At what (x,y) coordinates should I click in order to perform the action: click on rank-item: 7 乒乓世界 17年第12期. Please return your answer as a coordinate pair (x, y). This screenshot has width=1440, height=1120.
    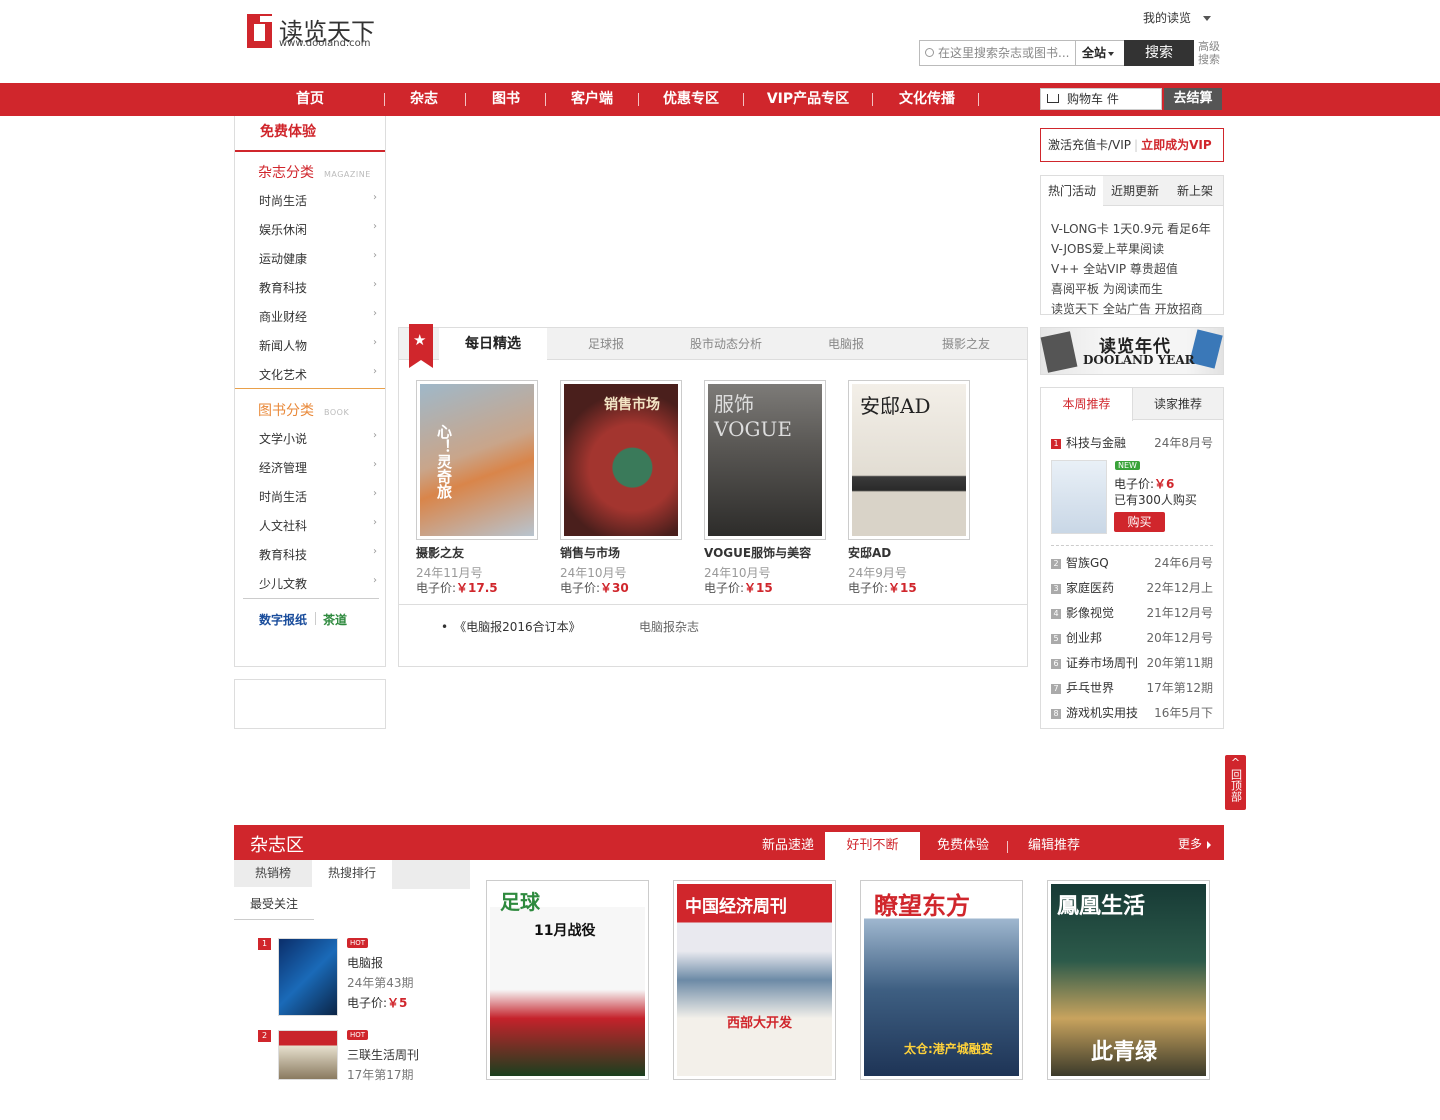
    Looking at the image, I should click on (1132, 687).